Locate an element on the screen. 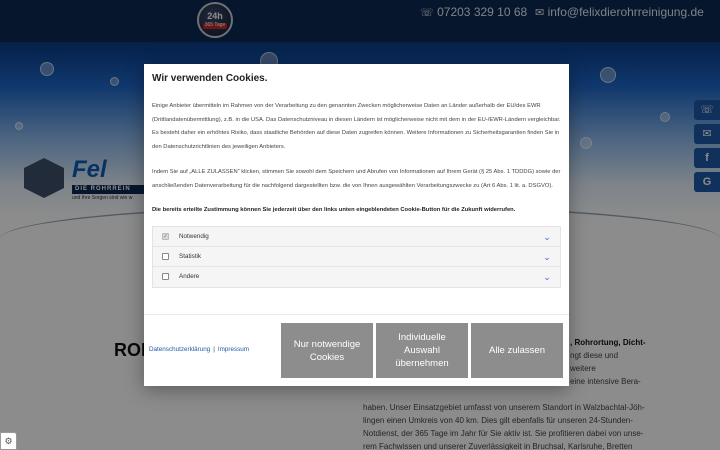 This screenshot has height=450, width=720. cookie-settings-button: ⚙ is located at coordinates (8, 441).